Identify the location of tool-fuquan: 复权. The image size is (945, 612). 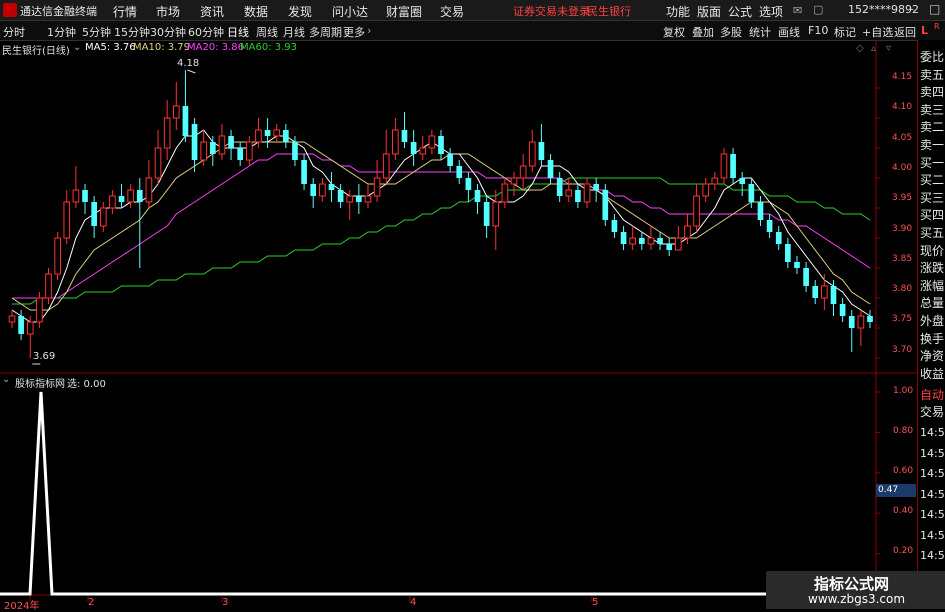
(674, 32).